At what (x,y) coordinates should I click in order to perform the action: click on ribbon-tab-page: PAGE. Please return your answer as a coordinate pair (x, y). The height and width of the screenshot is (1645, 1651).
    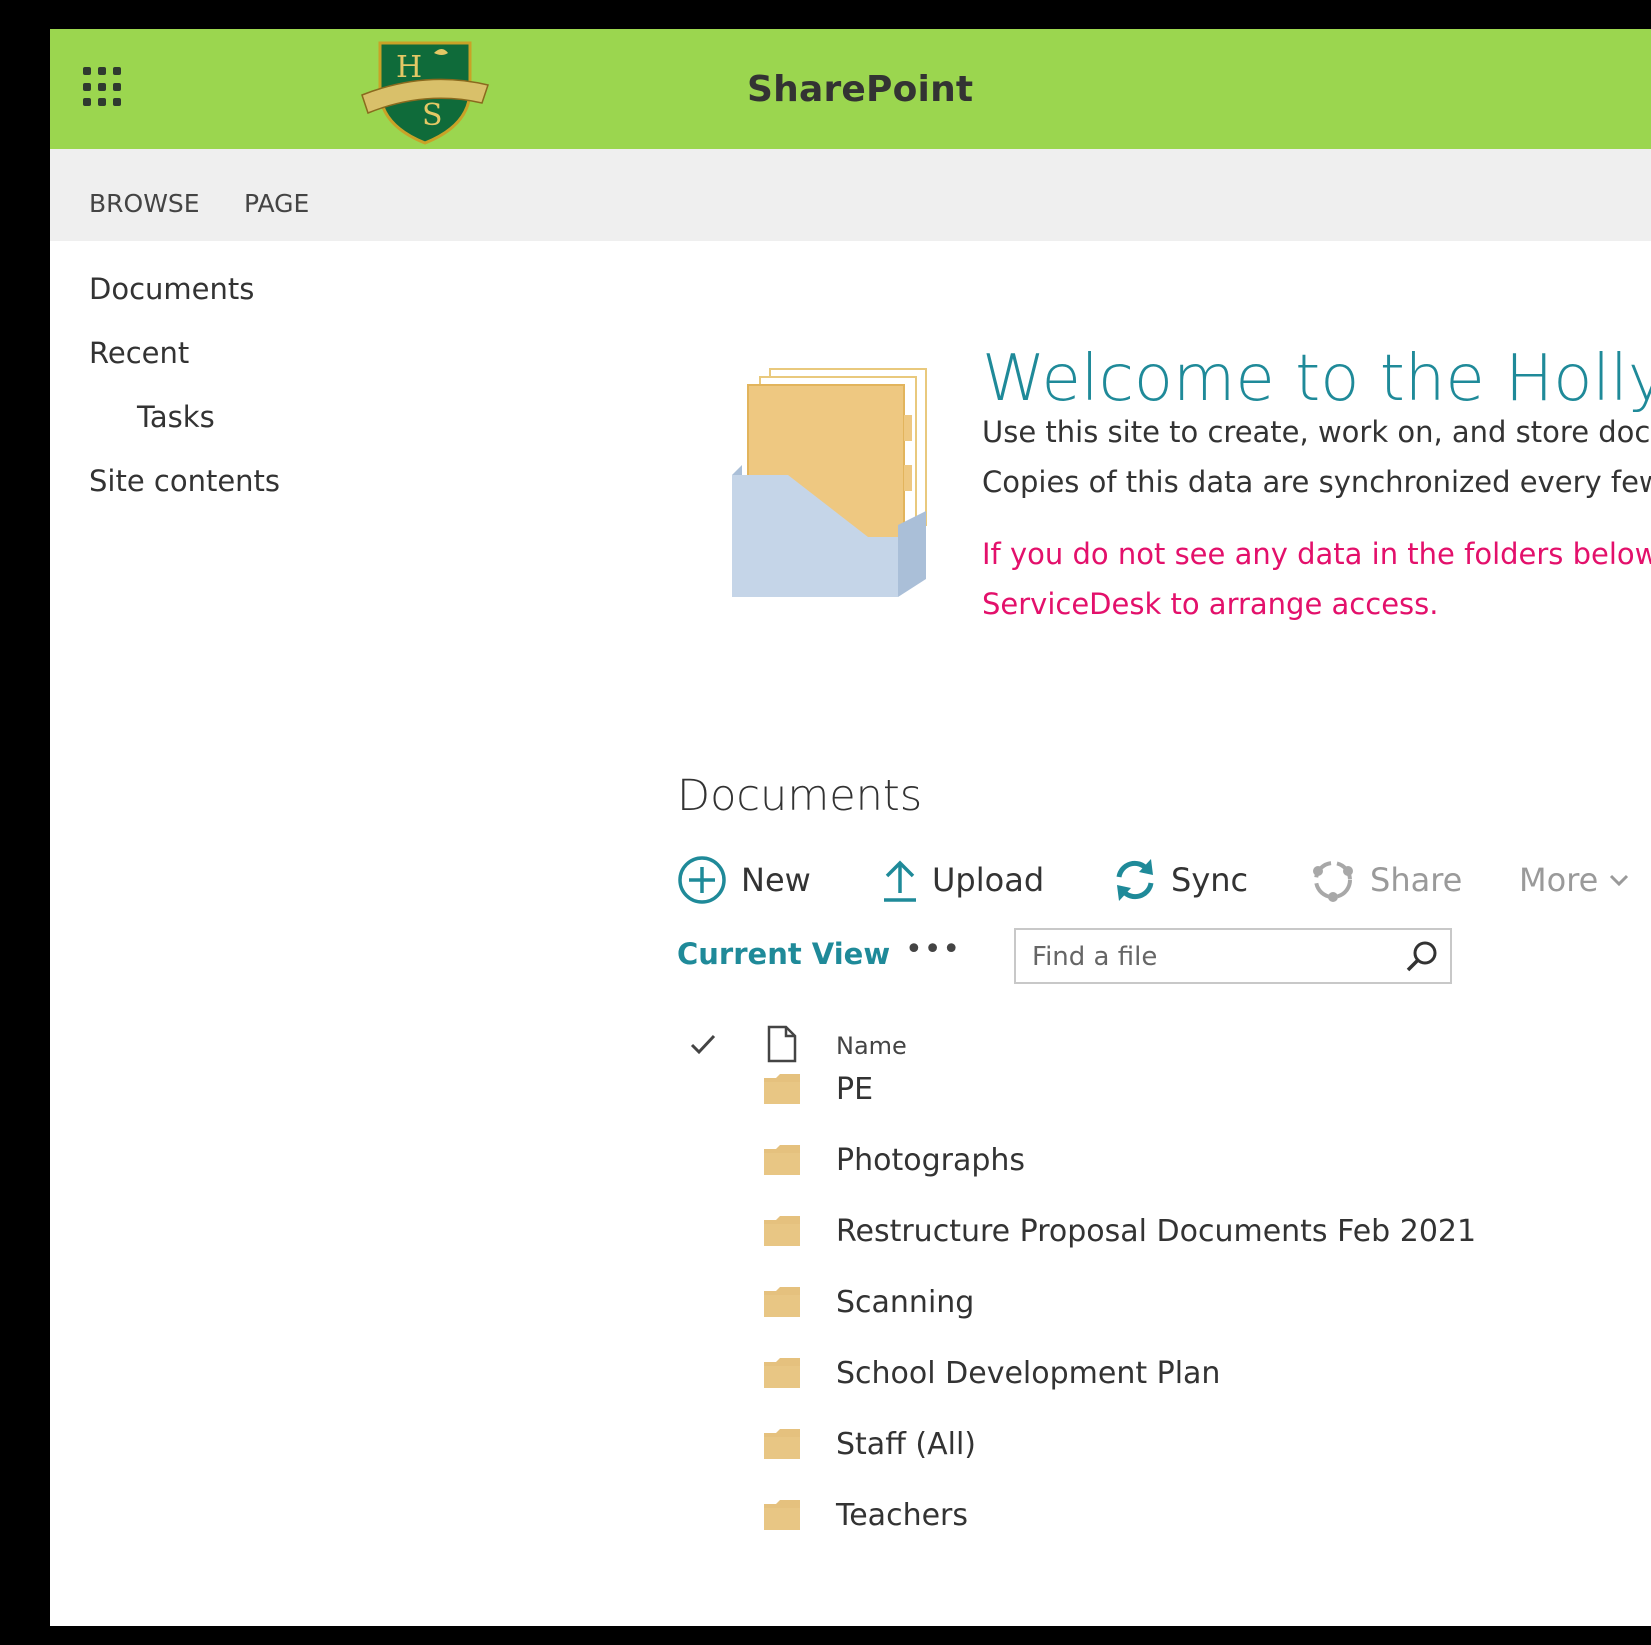
    Looking at the image, I should click on (276, 203).